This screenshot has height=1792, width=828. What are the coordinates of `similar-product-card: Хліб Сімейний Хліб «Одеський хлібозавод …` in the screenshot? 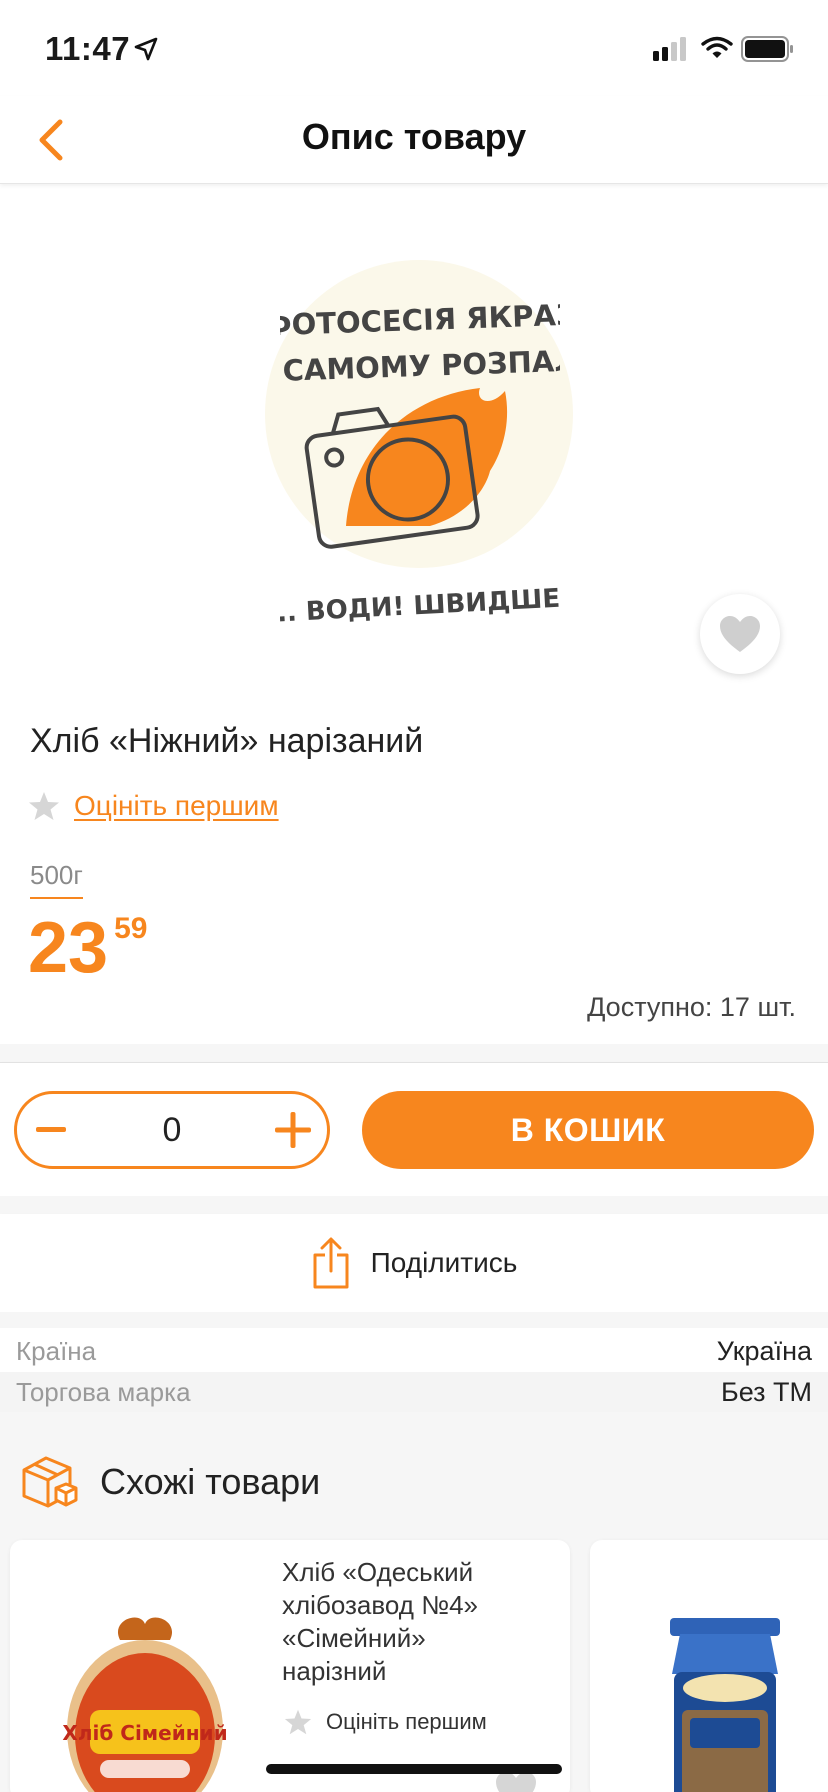 It's located at (290, 1666).